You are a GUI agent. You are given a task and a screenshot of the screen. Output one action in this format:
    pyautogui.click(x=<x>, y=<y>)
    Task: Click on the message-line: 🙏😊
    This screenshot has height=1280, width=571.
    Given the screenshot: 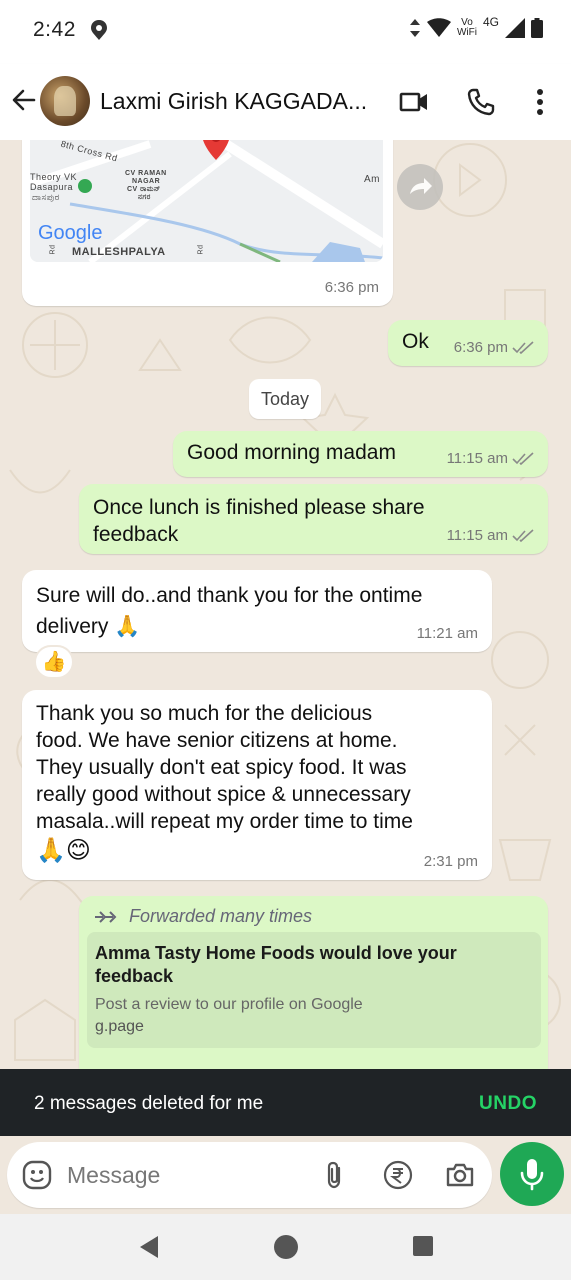 What is the action you would take?
    pyautogui.click(x=63, y=850)
    